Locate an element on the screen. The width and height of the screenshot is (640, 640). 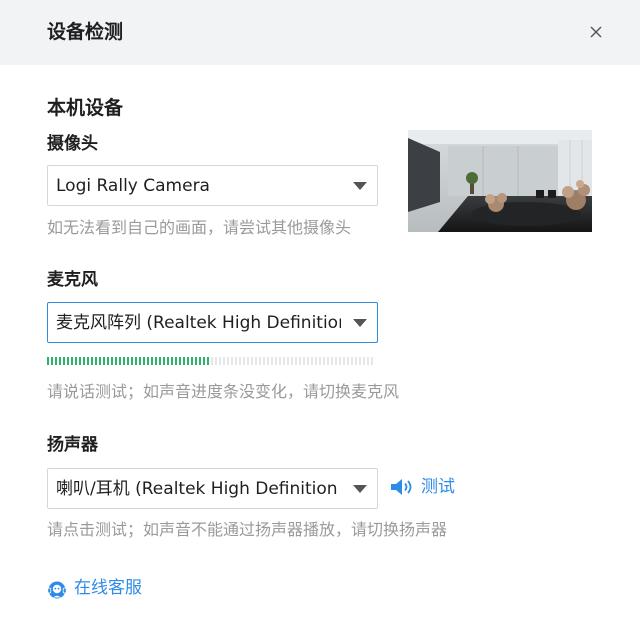
customer-service-icon is located at coordinates (57, 590).